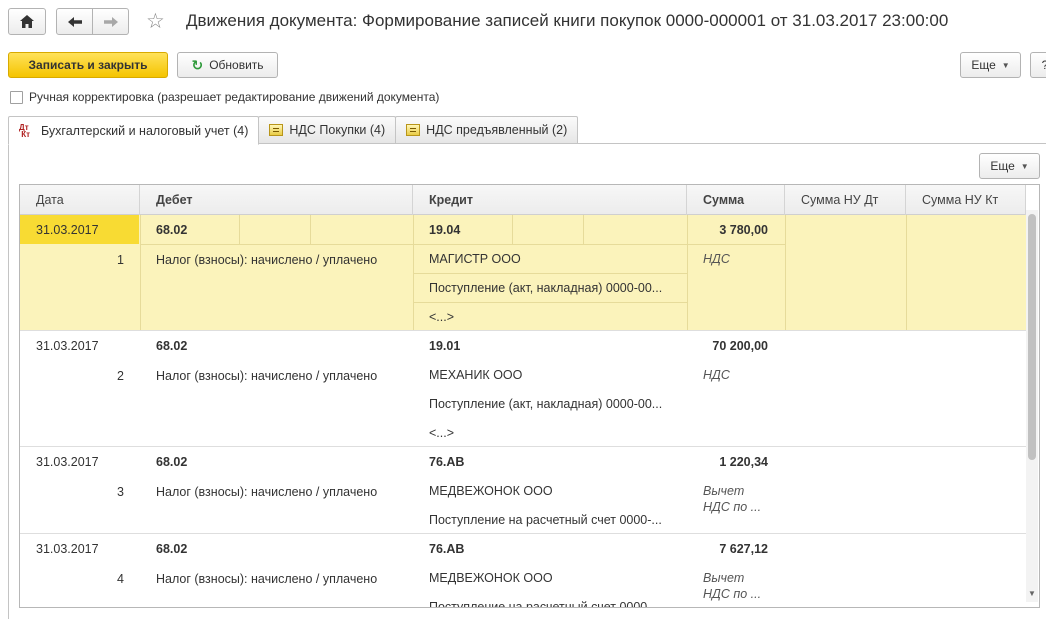 This screenshot has height=619, width=1046. I want to click on credit-account: 19.04, so click(445, 230).